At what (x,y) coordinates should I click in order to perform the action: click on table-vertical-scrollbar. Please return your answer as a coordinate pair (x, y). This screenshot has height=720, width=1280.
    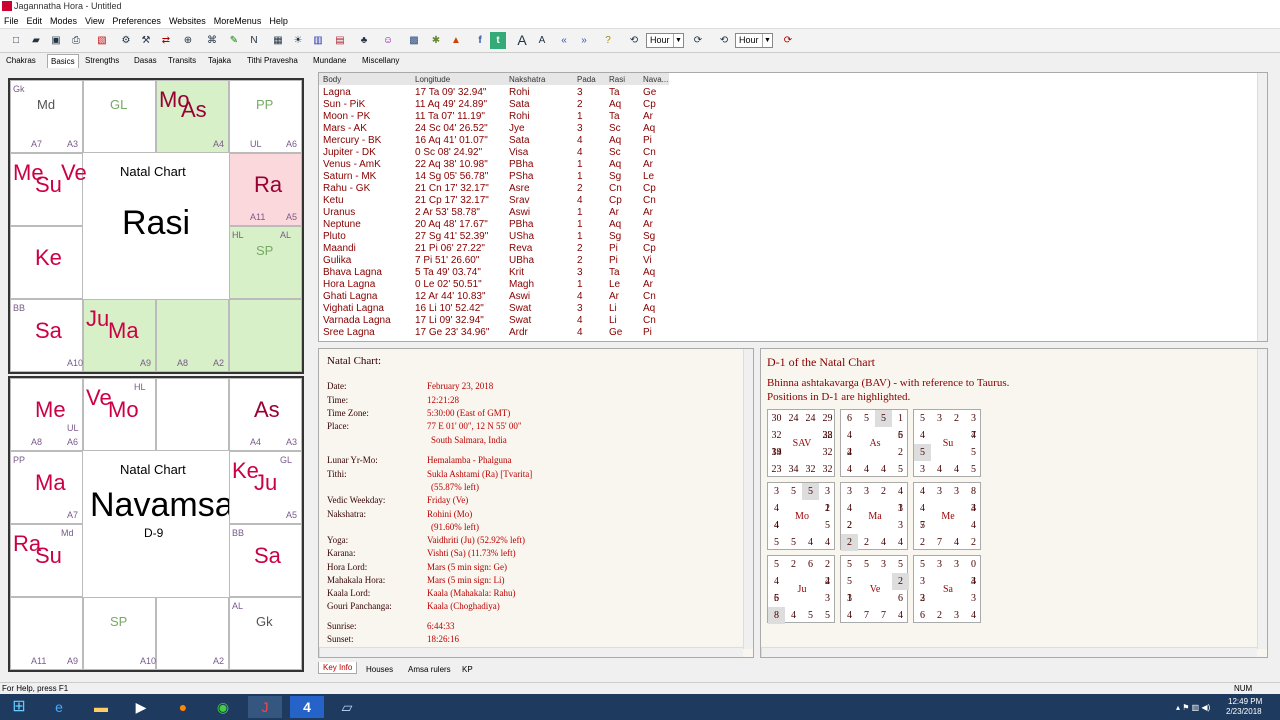
    Looking at the image, I should click on (1262, 207).